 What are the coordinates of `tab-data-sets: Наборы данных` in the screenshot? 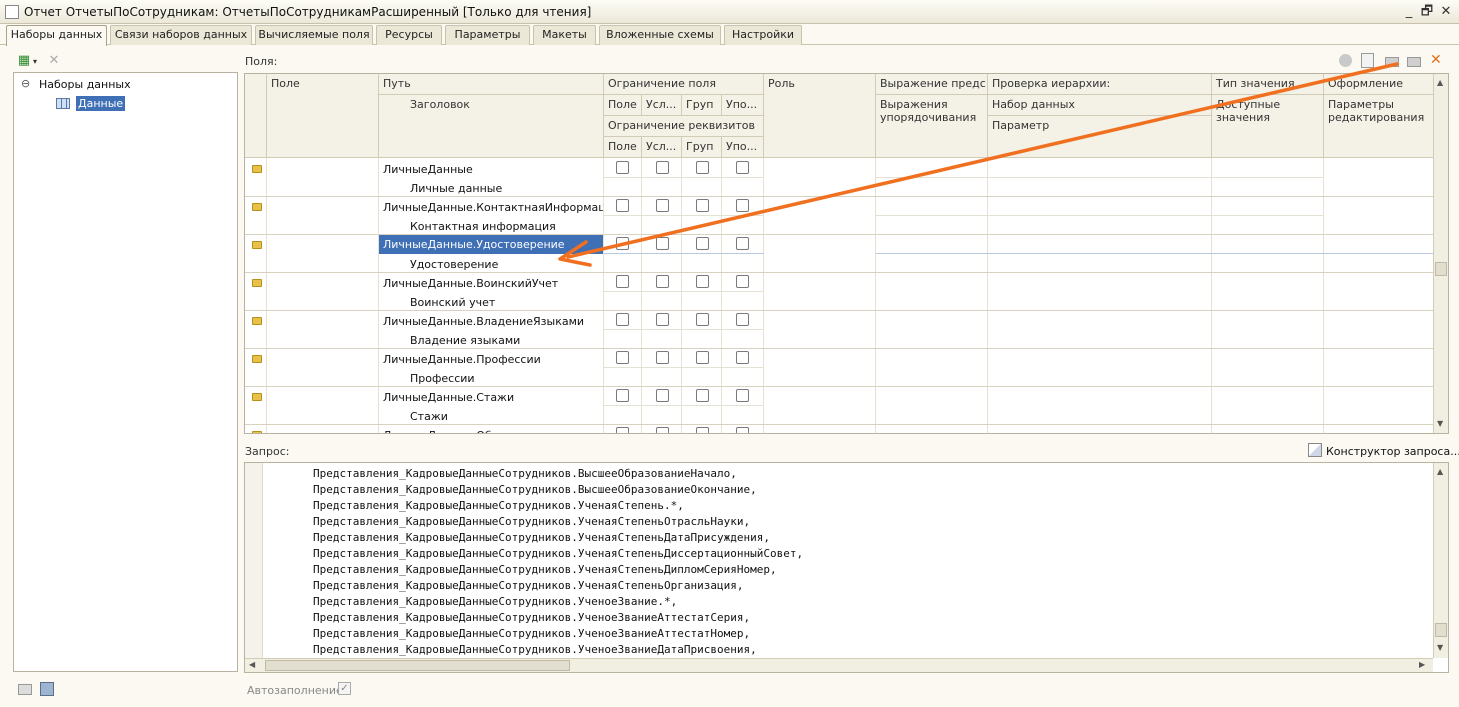 It's located at (56, 35).